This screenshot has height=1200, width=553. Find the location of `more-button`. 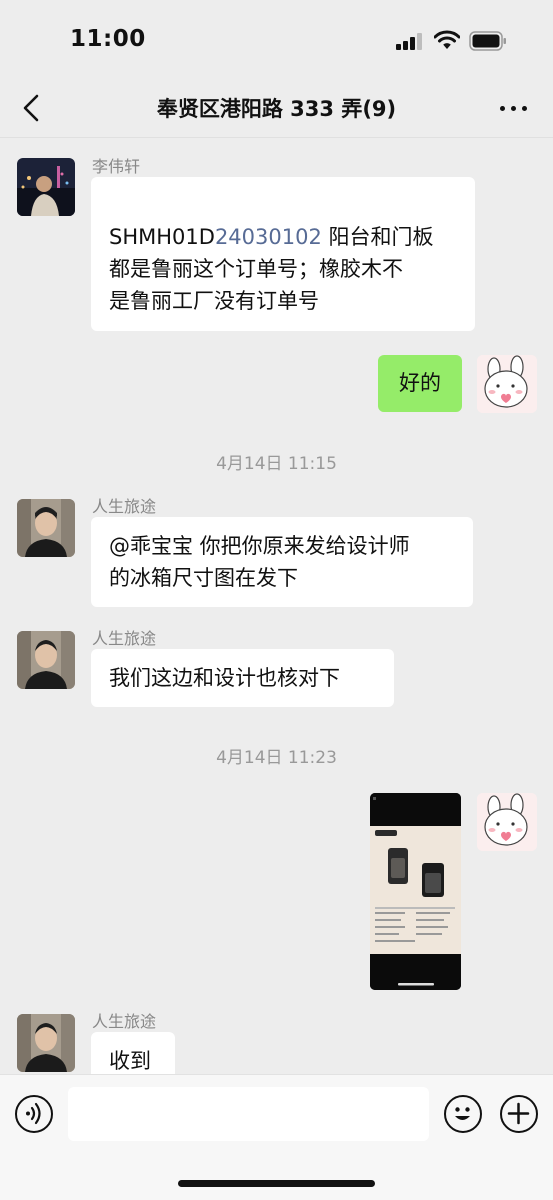

more-button is located at coordinates (514, 108).